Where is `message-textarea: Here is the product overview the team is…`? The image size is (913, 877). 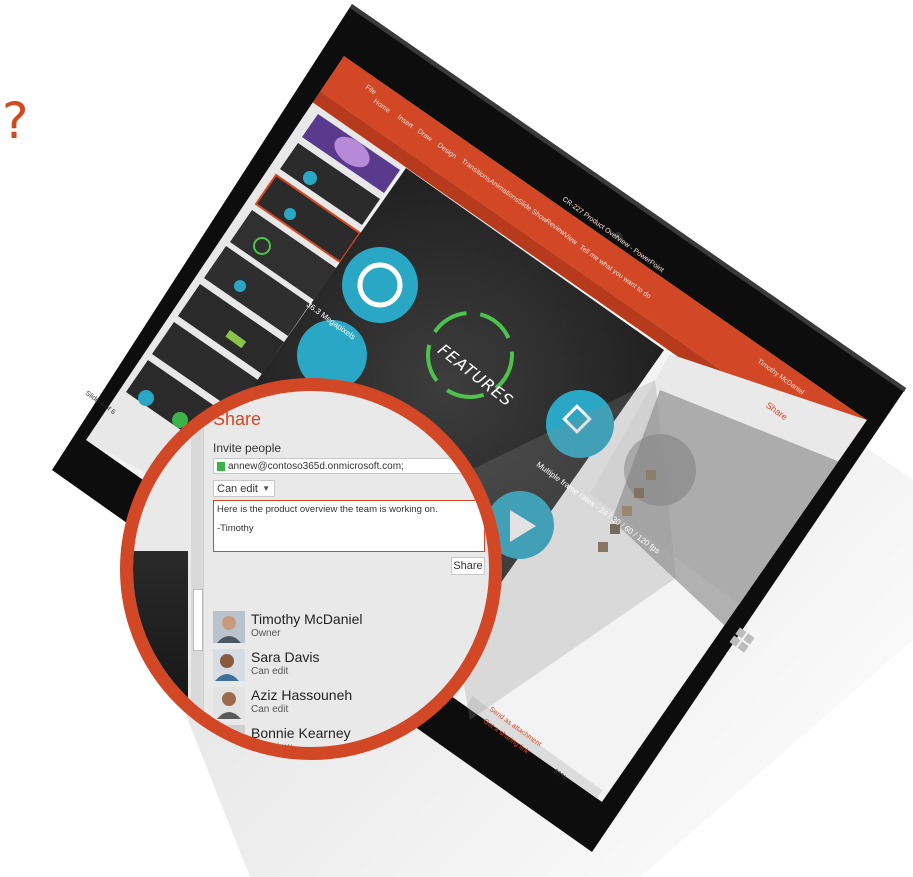
message-textarea: Here is the product overview the team is… is located at coordinates (349, 526).